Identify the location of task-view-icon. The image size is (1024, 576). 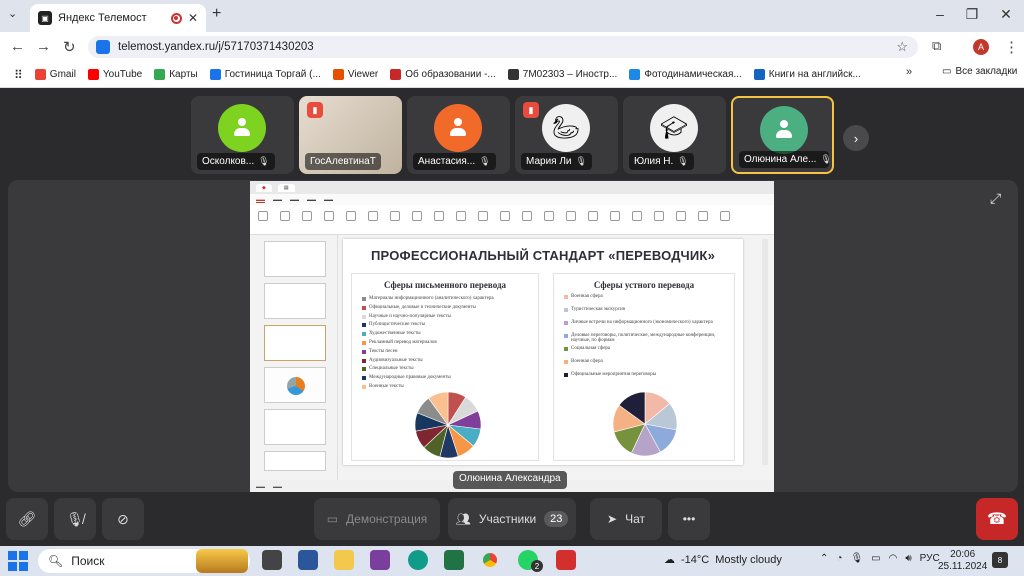
(272, 560).